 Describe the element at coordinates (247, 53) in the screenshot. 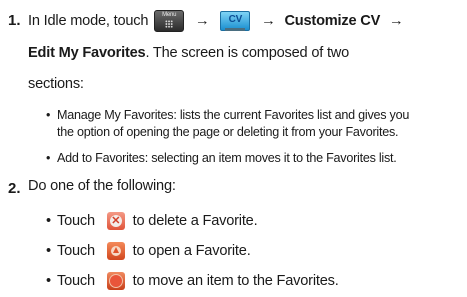

I see `step-1-line-2-text: . The screen is composed of two` at that location.